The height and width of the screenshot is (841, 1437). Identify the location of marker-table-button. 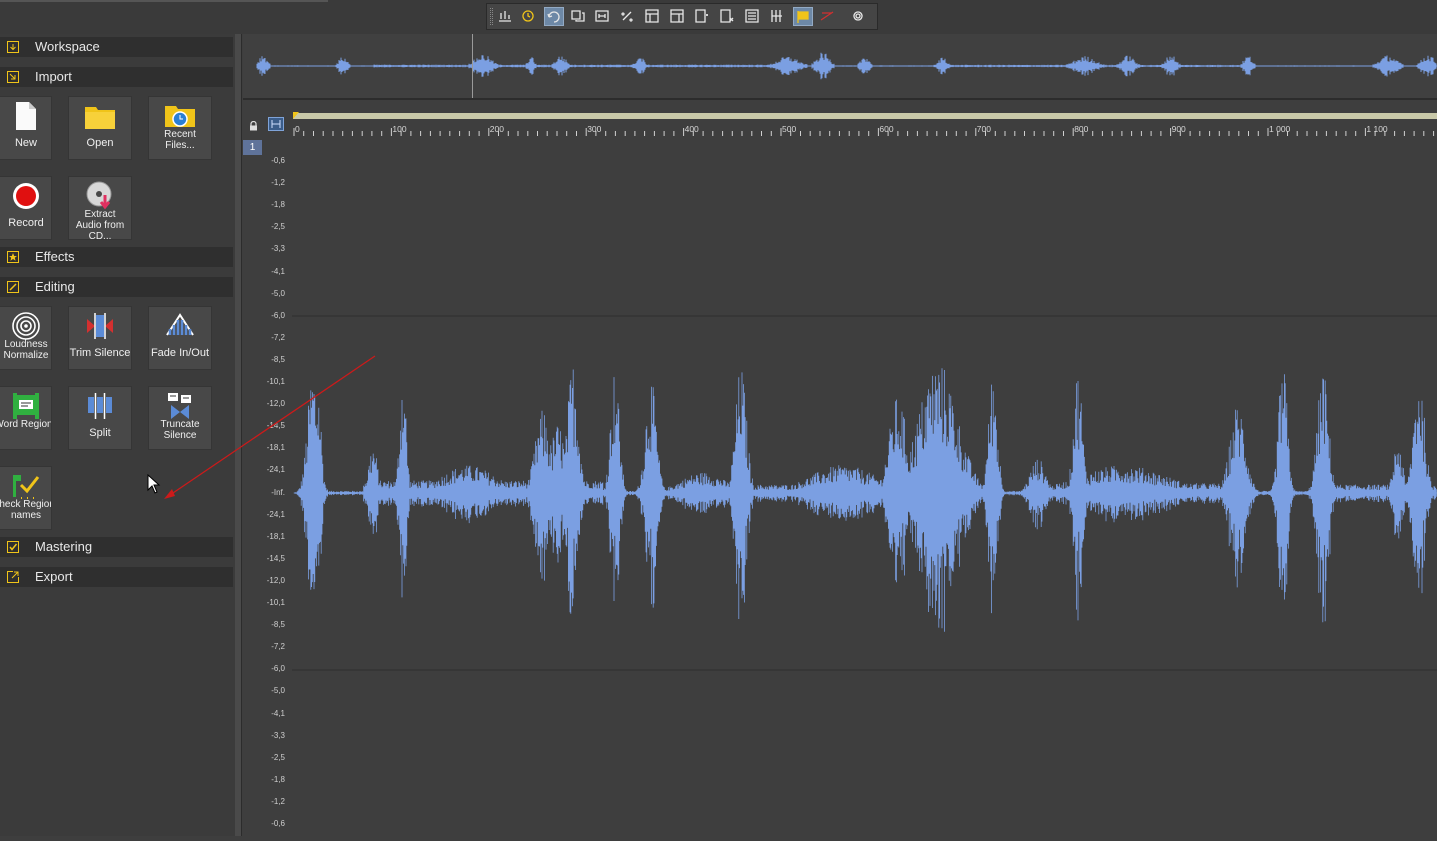
(653, 16).